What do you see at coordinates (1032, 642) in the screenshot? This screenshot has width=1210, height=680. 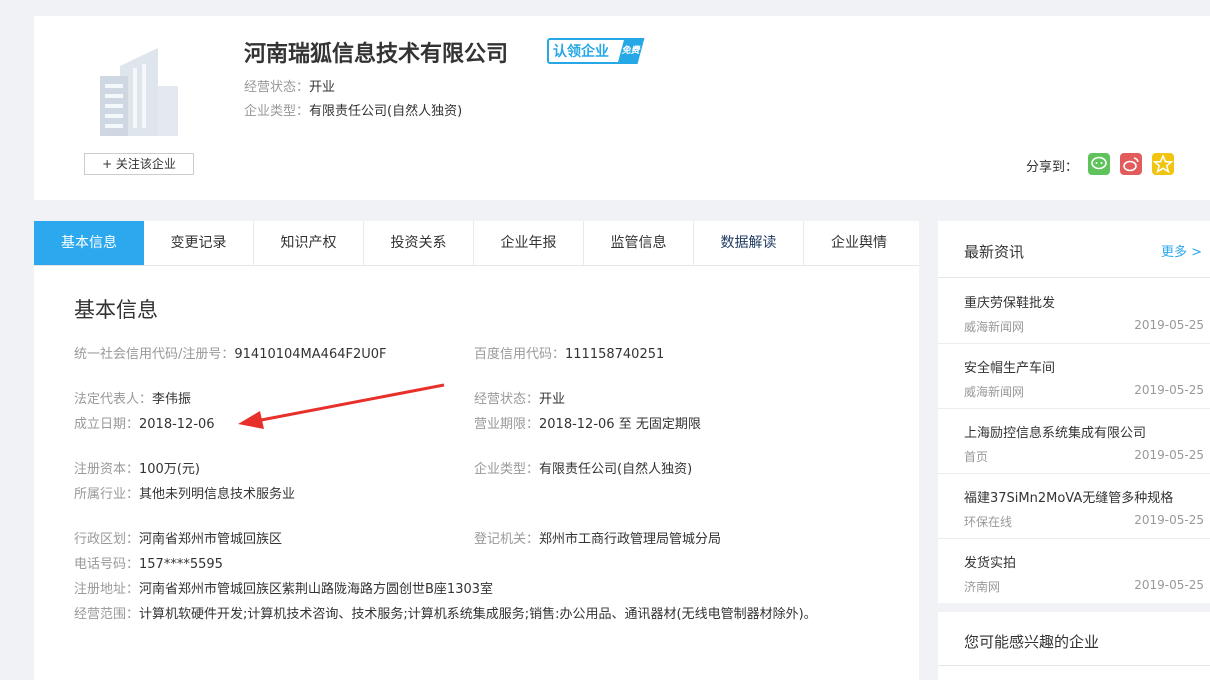 I see `interest-title: 您可能感兴趣的企业` at bounding box center [1032, 642].